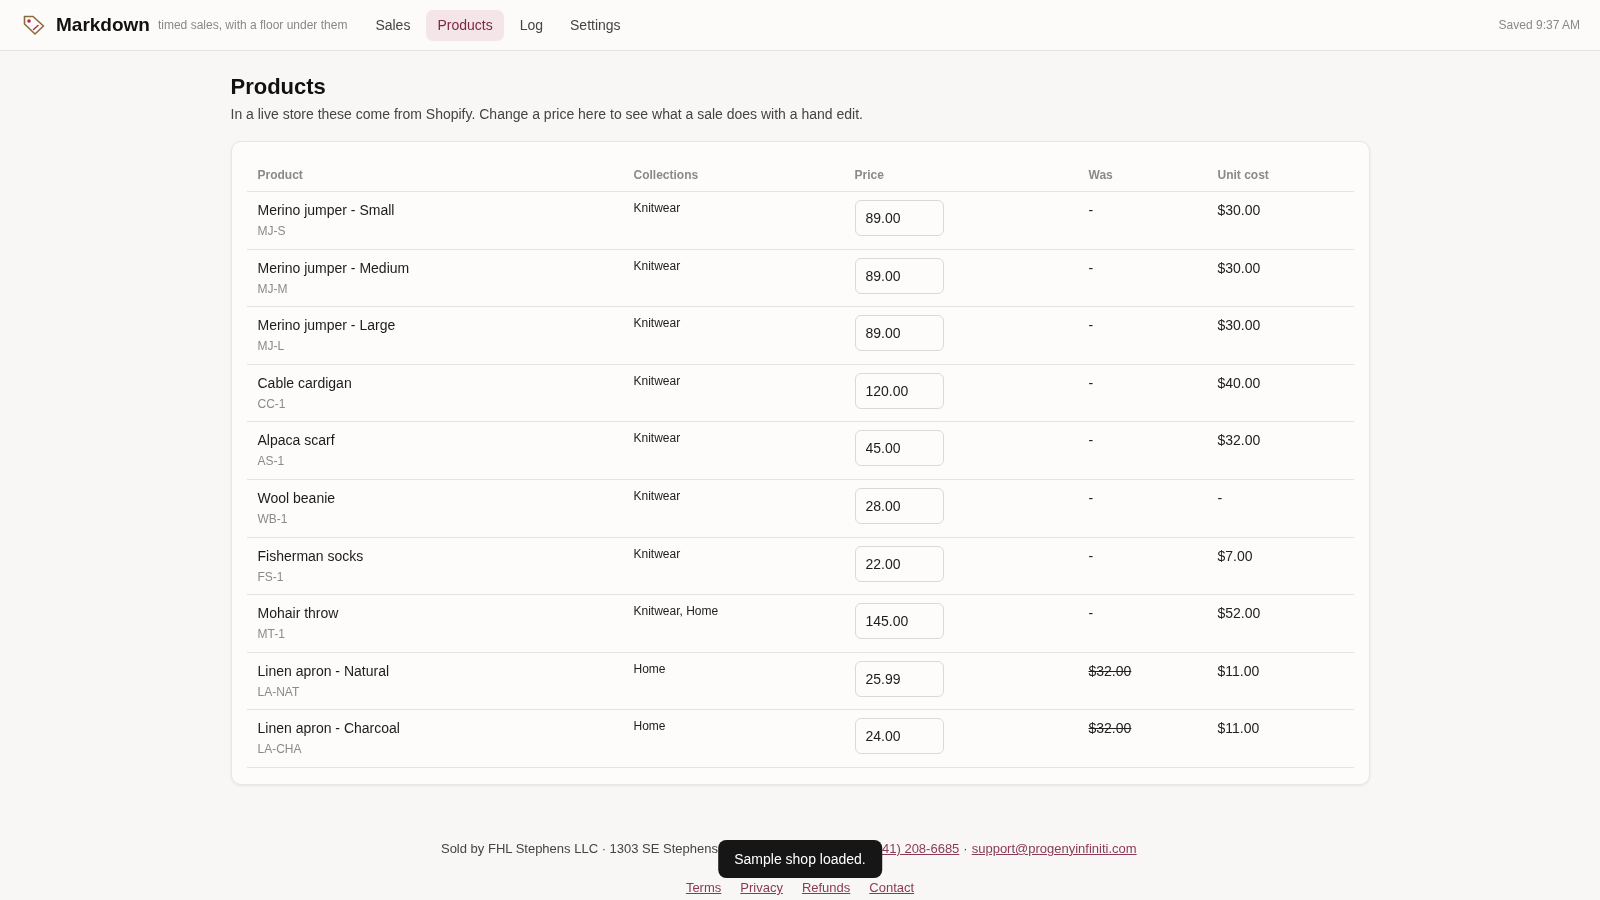 The image size is (1600, 900). I want to click on column-header: Product, so click(280, 174).